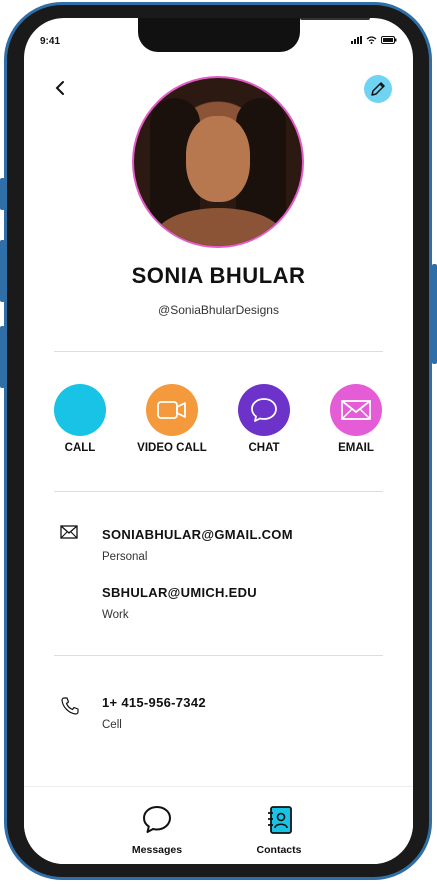  What do you see at coordinates (80, 448) in the screenshot?
I see `call-label: CALL` at bounding box center [80, 448].